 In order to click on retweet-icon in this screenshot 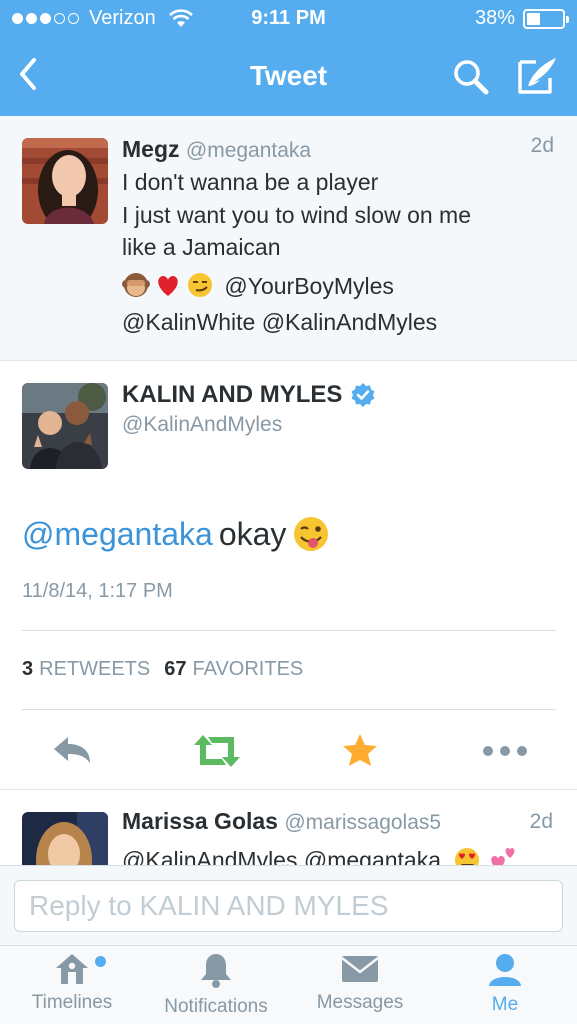, I will do `click(217, 751)`.